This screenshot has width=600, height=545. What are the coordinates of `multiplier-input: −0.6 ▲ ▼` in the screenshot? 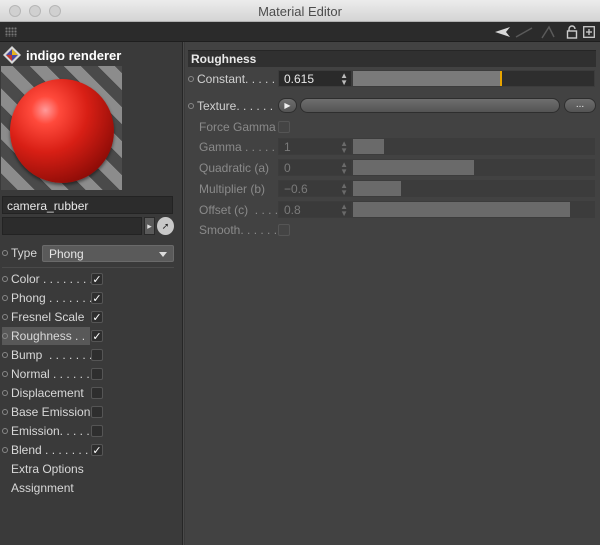 It's located at (315, 188).